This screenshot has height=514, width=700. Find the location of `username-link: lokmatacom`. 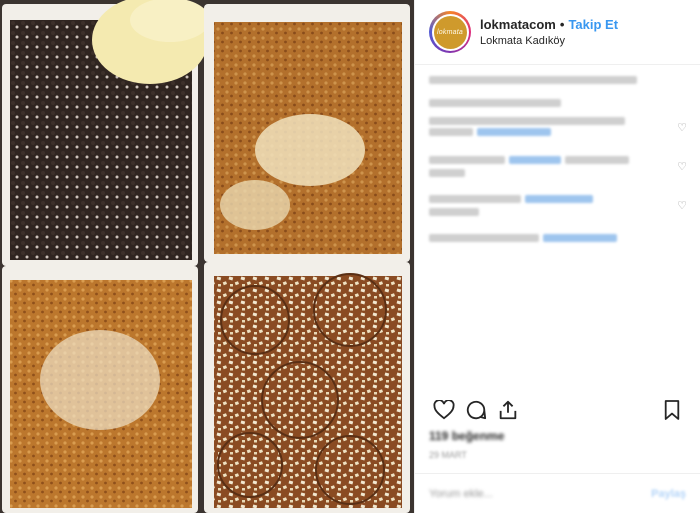

username-link: lokmatacom is located at coordinates (518, 24).